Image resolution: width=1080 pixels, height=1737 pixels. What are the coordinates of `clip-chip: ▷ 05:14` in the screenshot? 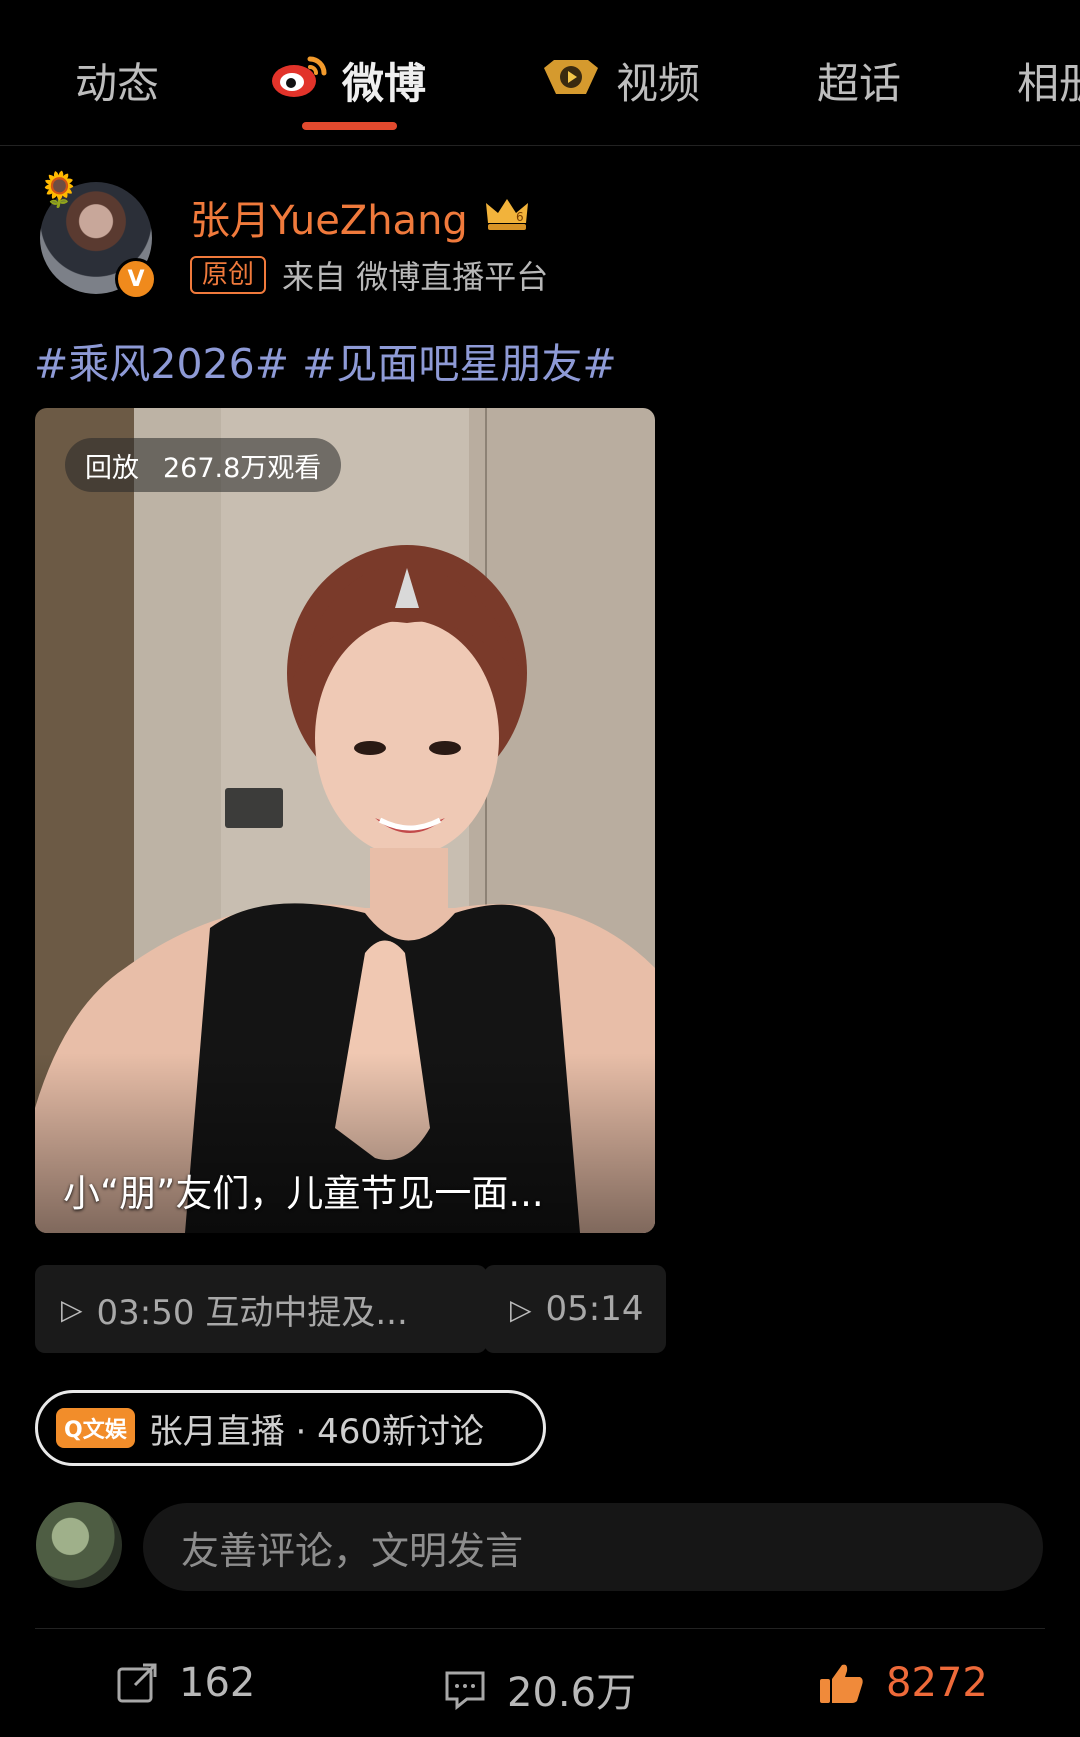 It's located at (575, 1309).